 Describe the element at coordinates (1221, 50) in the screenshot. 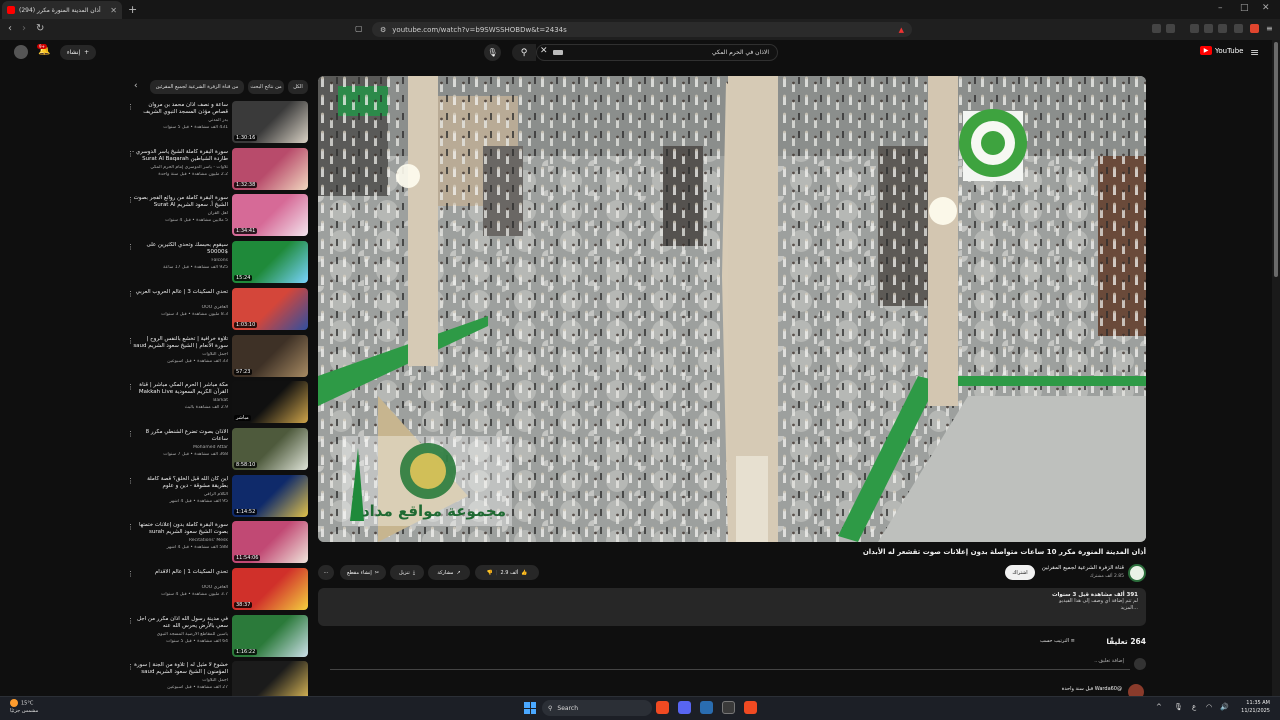

I see `youtube-logo: ▶ YouTube` at that location.